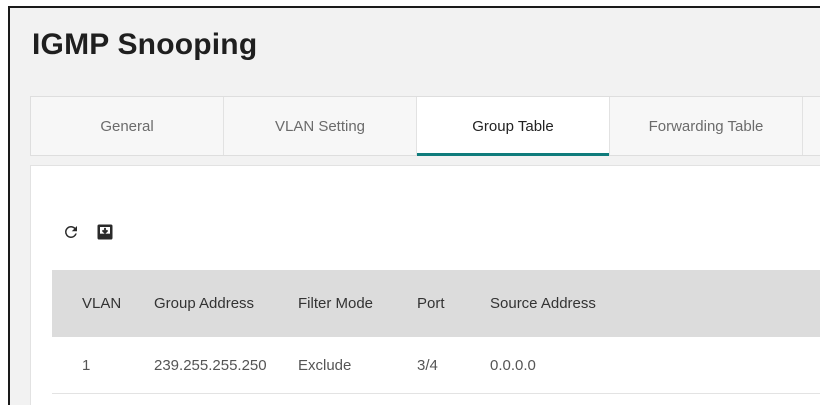 The image size is (820, 405). Describe the element at coordinates (127, 126) in the screenshot. I see `tab-general: General` at that location.